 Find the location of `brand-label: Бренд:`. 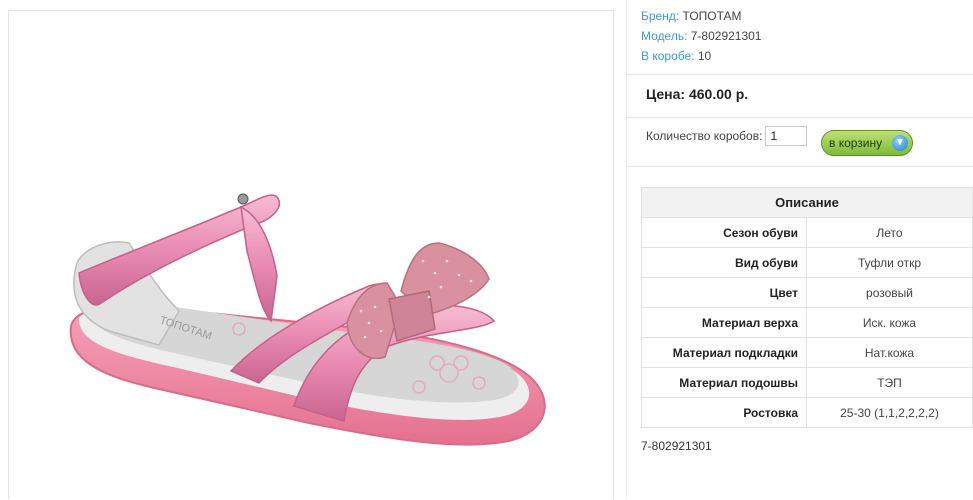

brand-label: Бренд: is located at coordinates (660, 16).